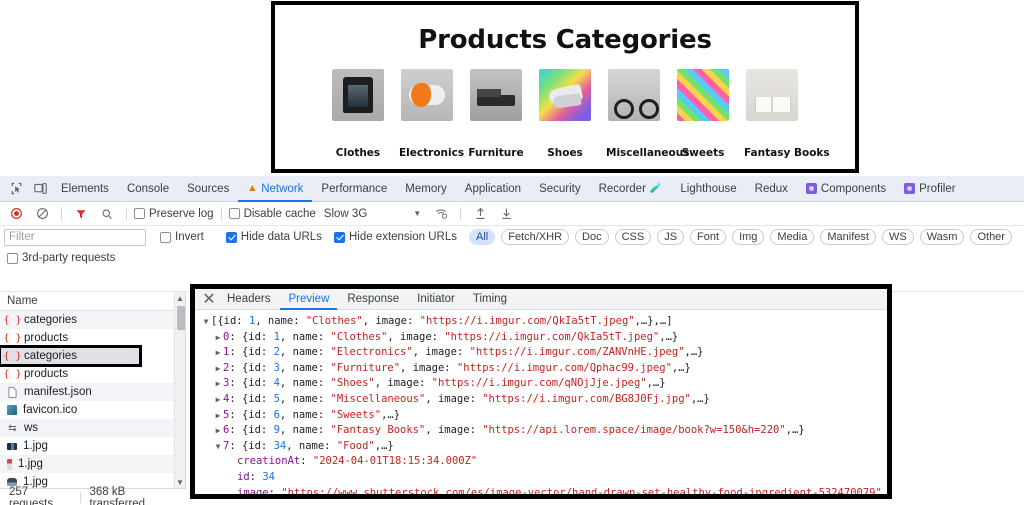  What do you see at coordinates (181, 318) in the screenshot?
I see `scrollbar-thumb` at bounding box center [181, 318].